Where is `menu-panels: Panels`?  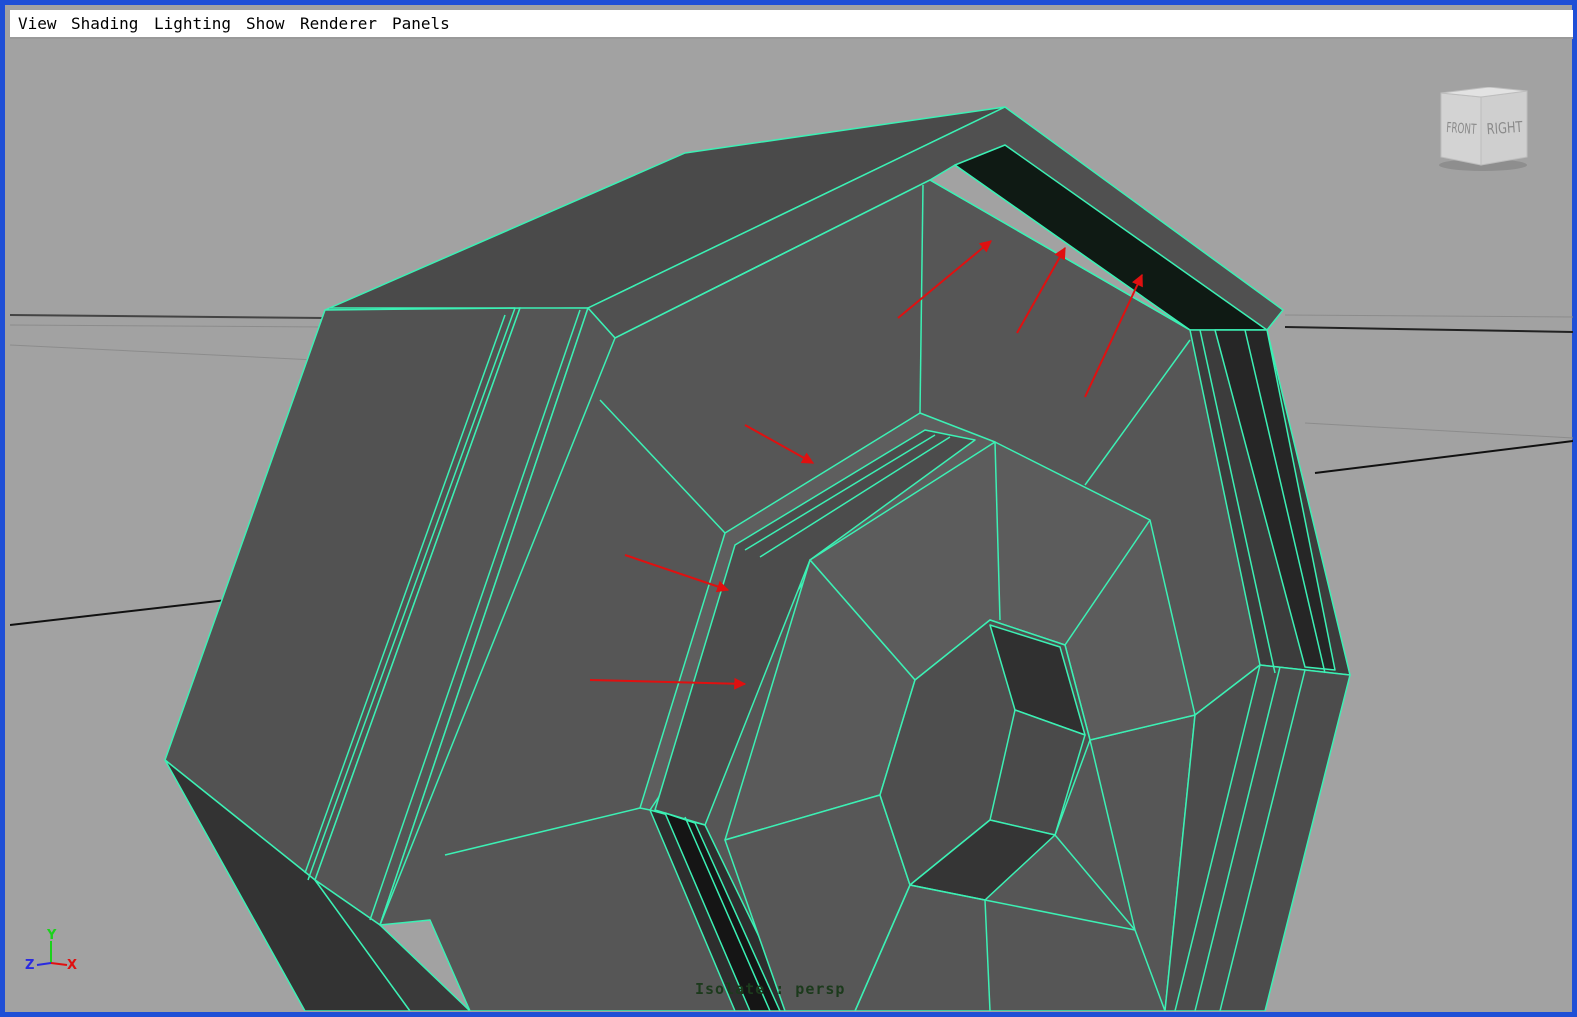
menu-panels: Panels is located at coordinates (421, 23).